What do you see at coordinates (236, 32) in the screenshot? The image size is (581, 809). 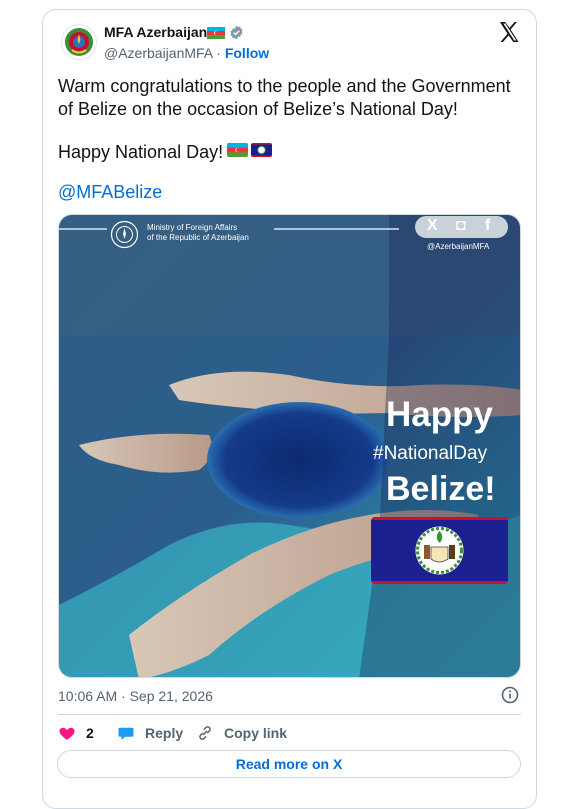 I see `verified-badge-icon` at bounding box center [236, 32].